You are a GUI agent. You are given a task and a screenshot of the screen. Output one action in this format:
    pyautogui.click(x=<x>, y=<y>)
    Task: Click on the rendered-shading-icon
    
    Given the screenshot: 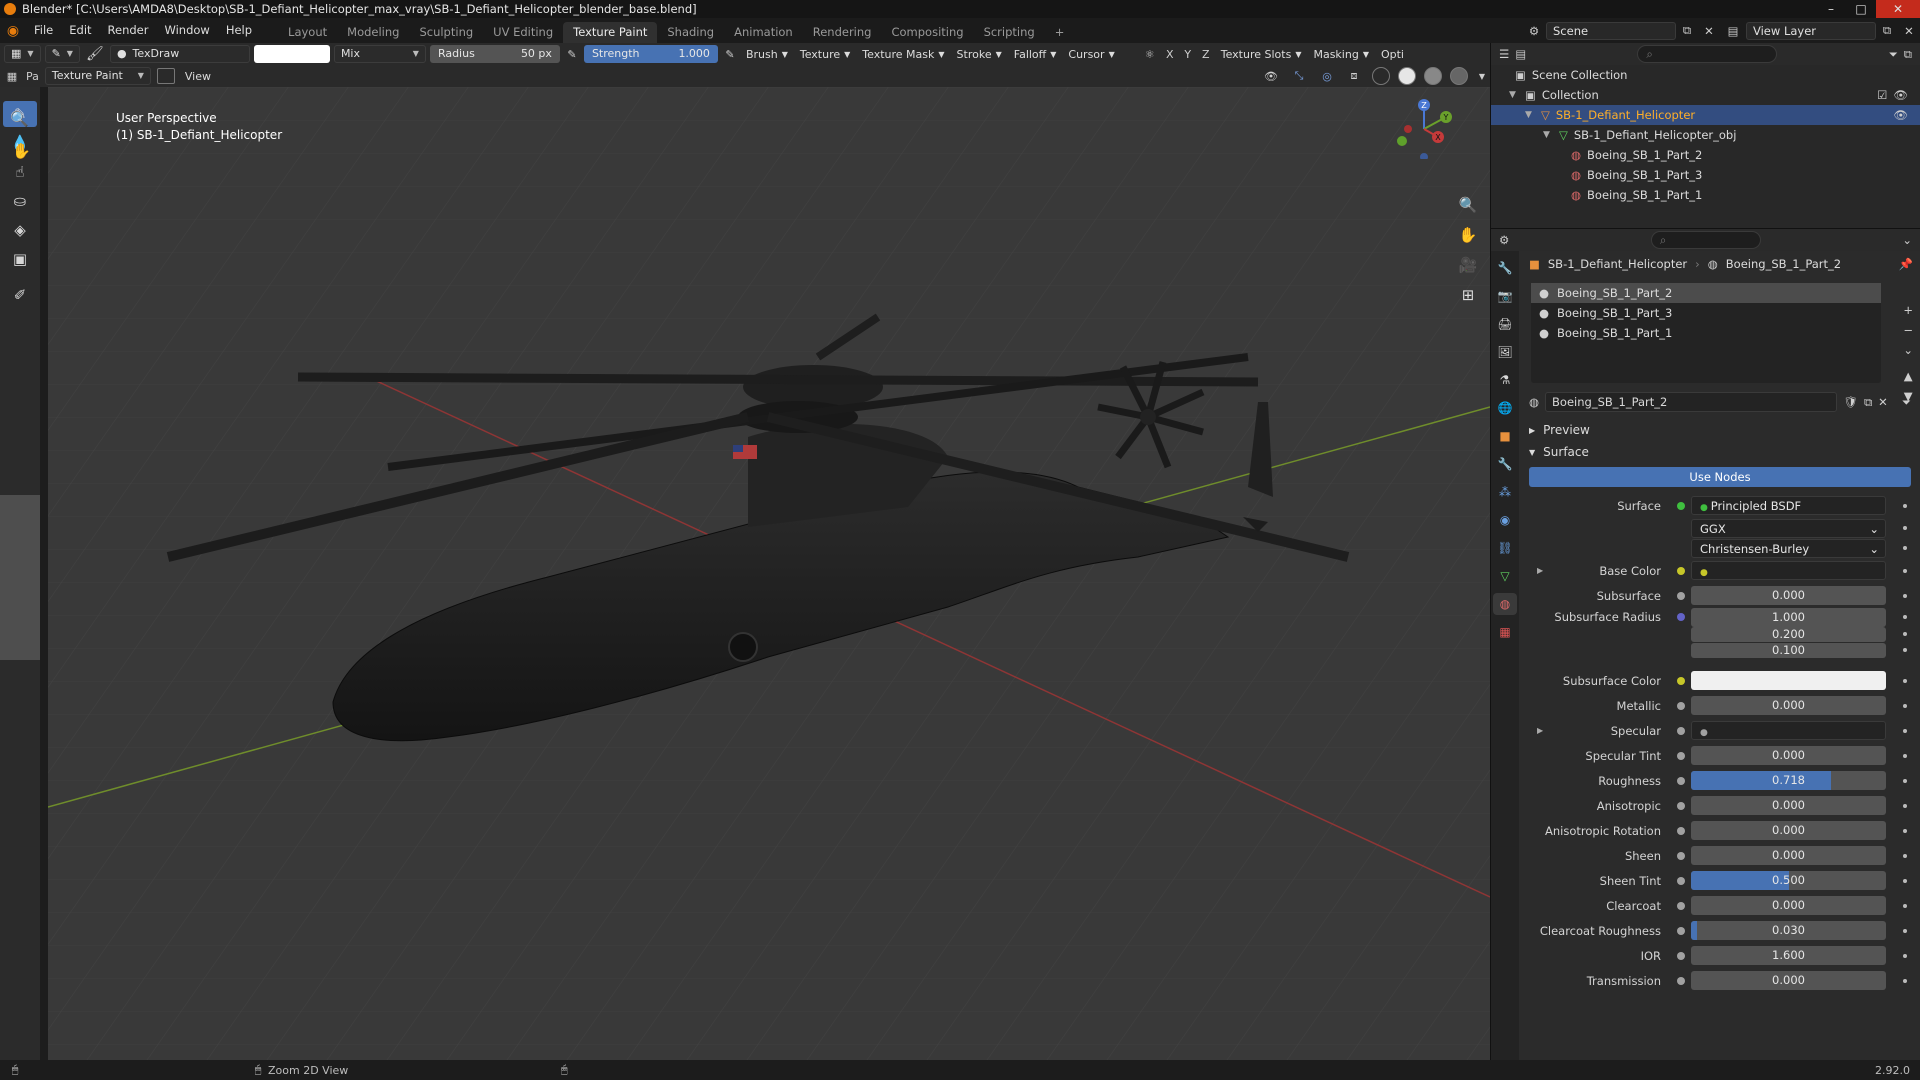 What is the action you would take?
    pyautogui.click(x=1459, y=76)
    